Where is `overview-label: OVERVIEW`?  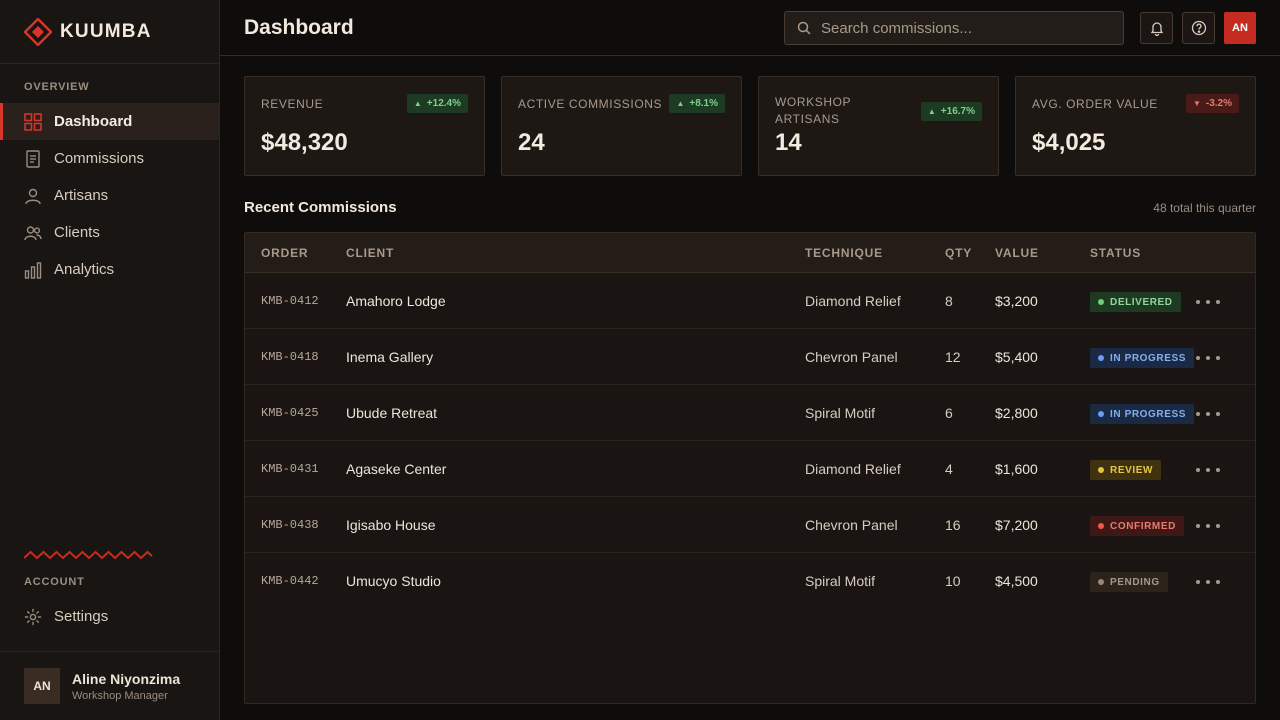 overview-label: OVERVIEW is located at coordinates (57, 87).